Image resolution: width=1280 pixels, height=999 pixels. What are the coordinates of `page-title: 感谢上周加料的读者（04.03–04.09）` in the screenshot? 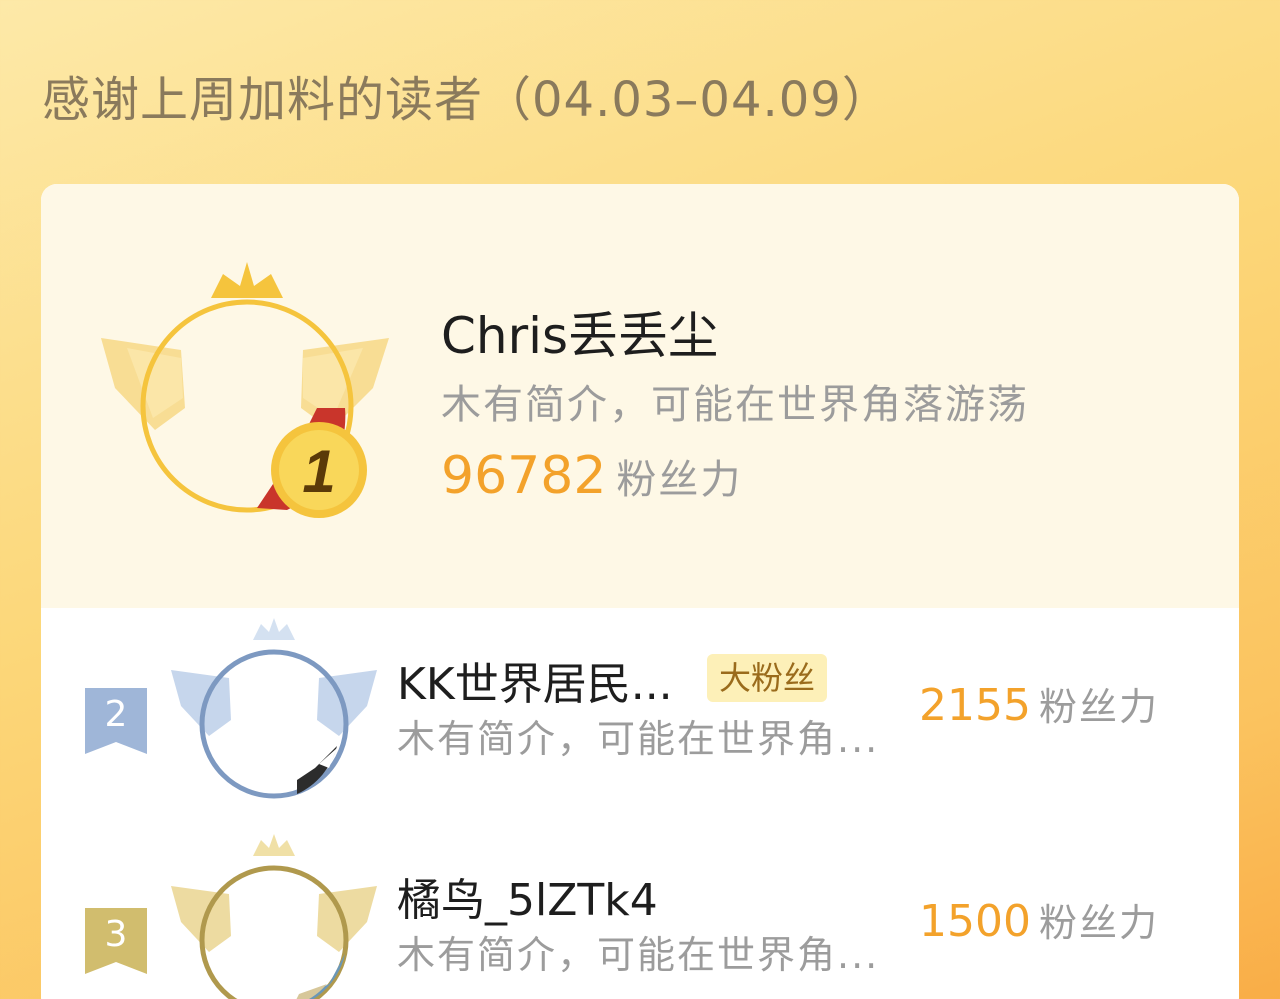 It's located at (466, 100).